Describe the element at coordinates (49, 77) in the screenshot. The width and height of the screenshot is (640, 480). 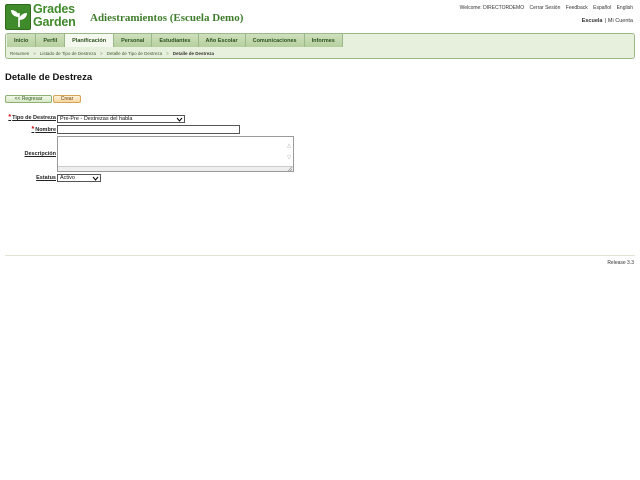
I see `page-title: Detalle de Destreza` at that location.